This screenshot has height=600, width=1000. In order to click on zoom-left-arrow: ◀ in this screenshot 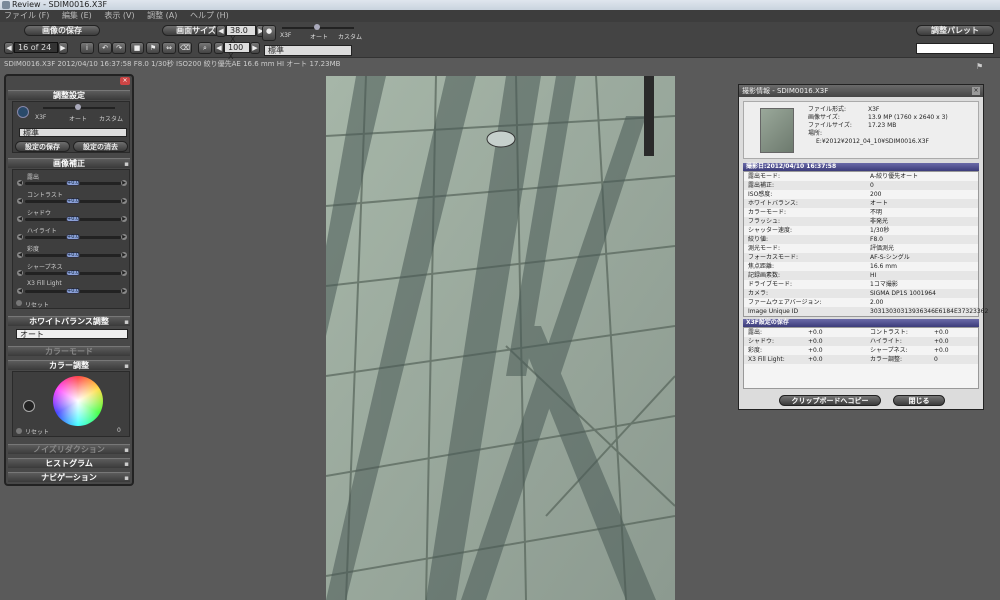, I will do `click(221, 31)`.